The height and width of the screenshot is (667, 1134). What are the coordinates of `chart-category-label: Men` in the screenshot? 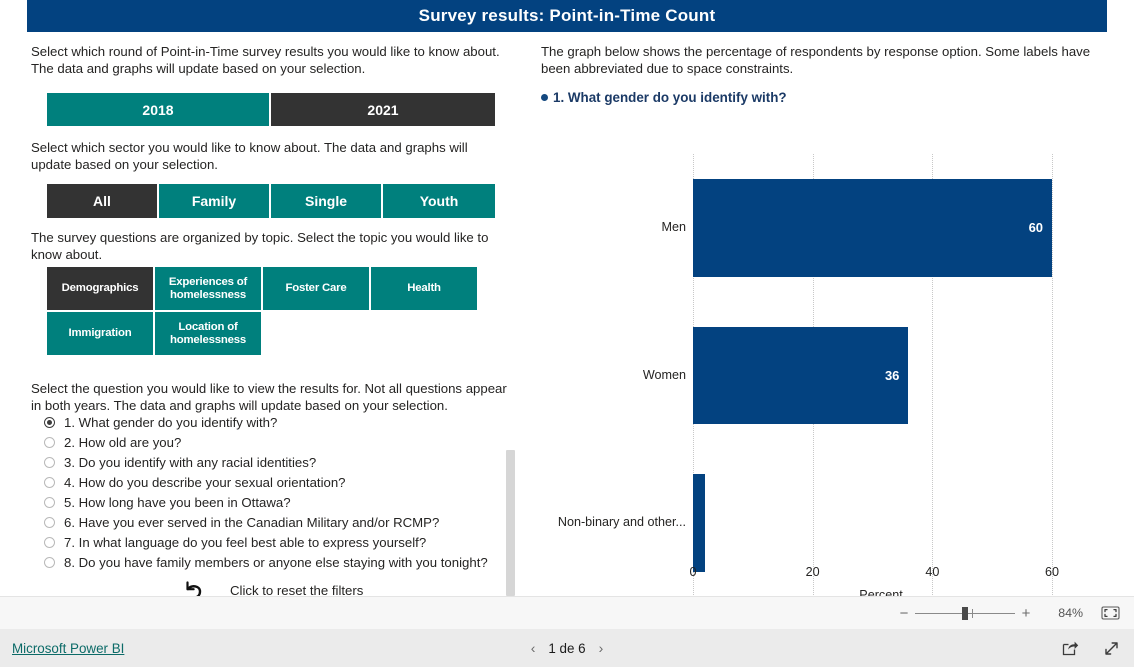 It's located at (674, 226).